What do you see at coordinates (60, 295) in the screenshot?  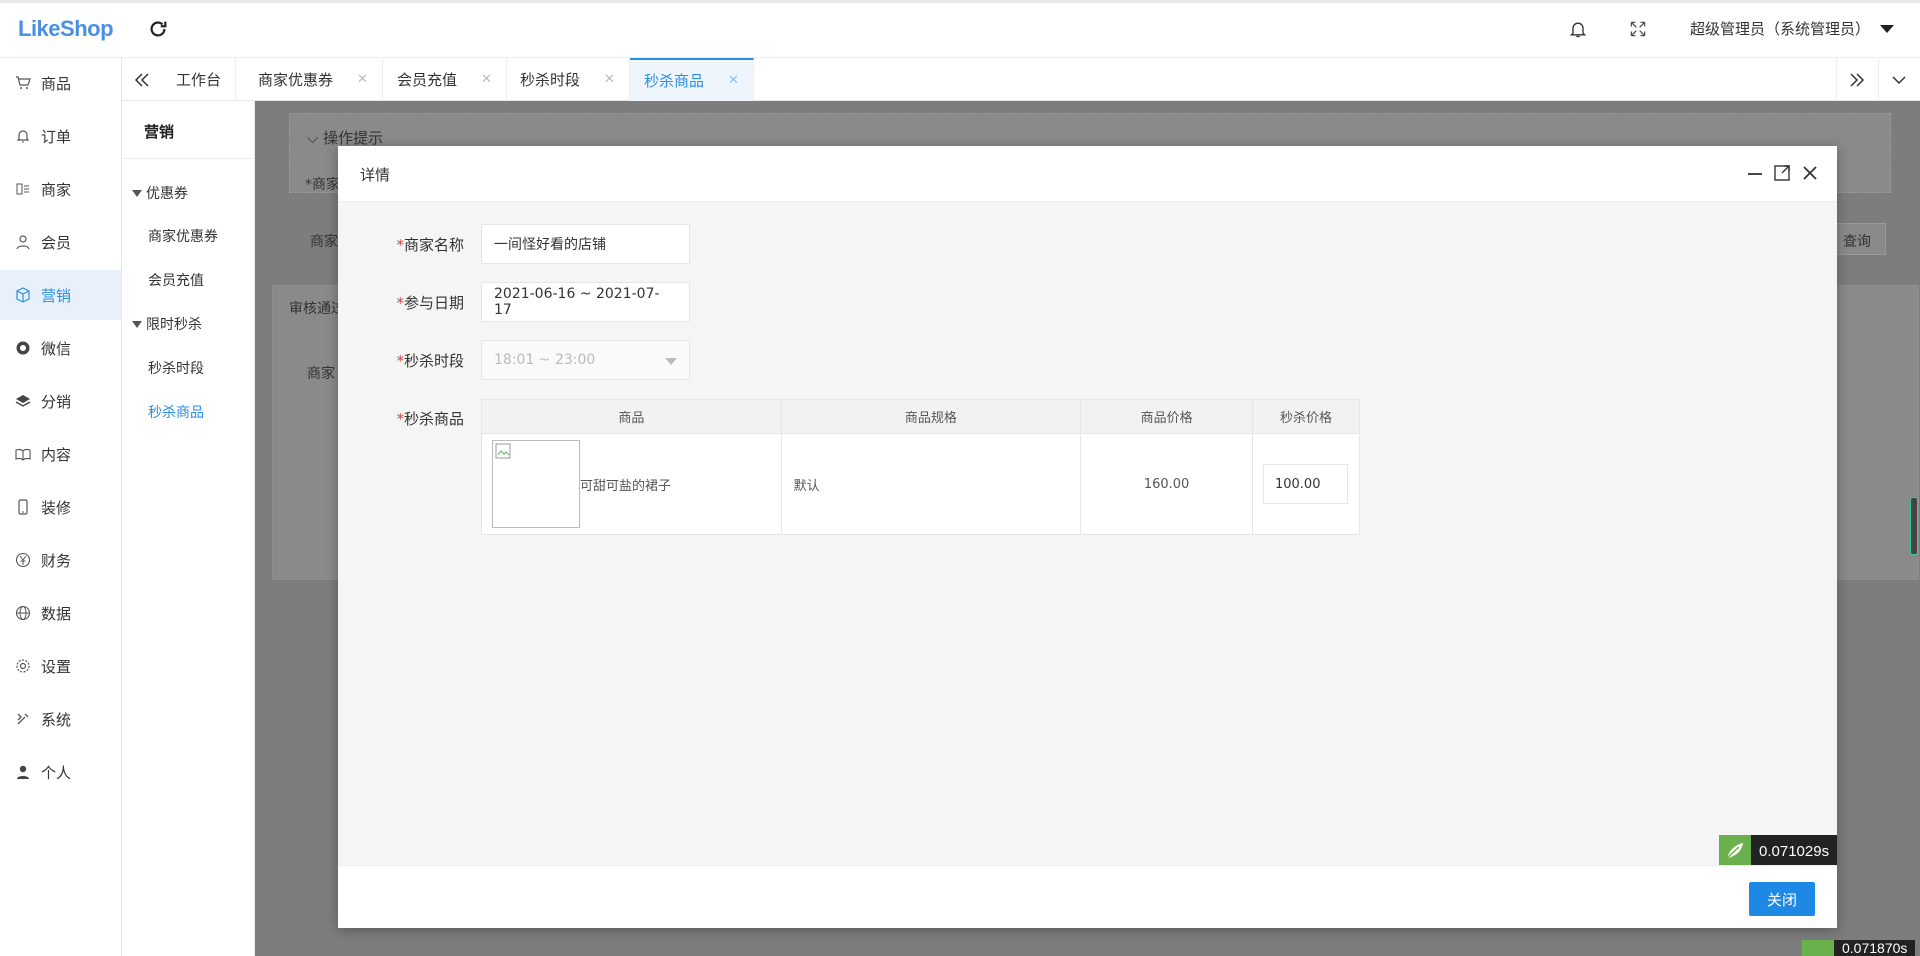 I see `sidebar-item-marketing: 营销` at bounding box center [60, 295].